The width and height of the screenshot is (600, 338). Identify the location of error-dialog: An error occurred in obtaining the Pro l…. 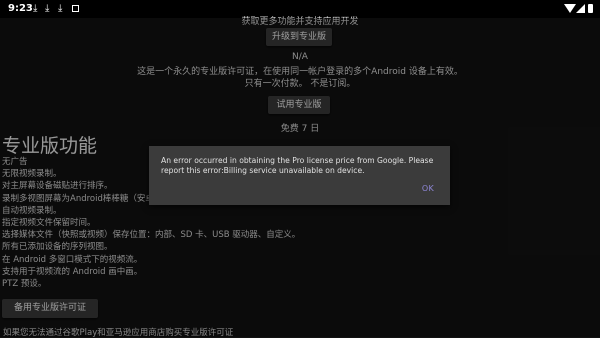
(299, 175).